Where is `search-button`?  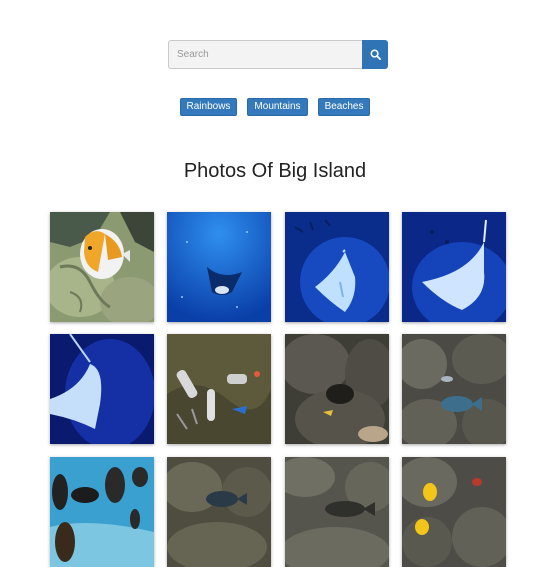
search-button is located at coordinates (375, 54).